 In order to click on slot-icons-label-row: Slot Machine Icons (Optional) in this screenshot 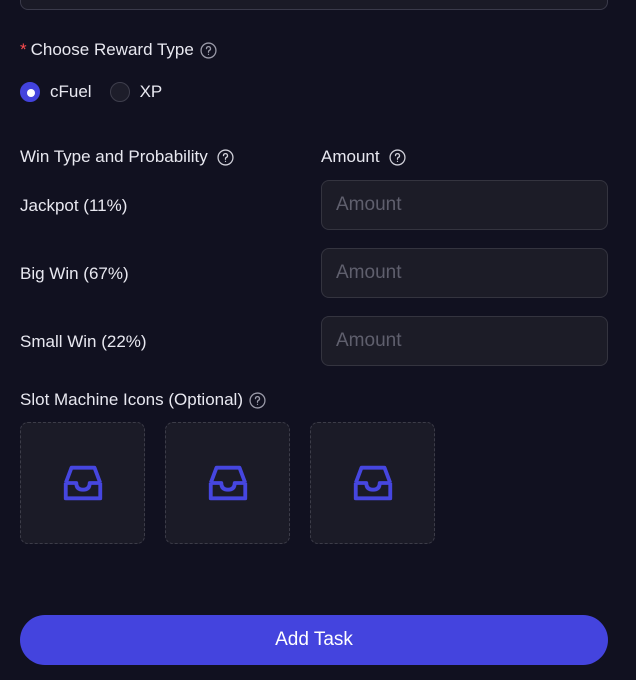, I will do `click(143, 400)`.